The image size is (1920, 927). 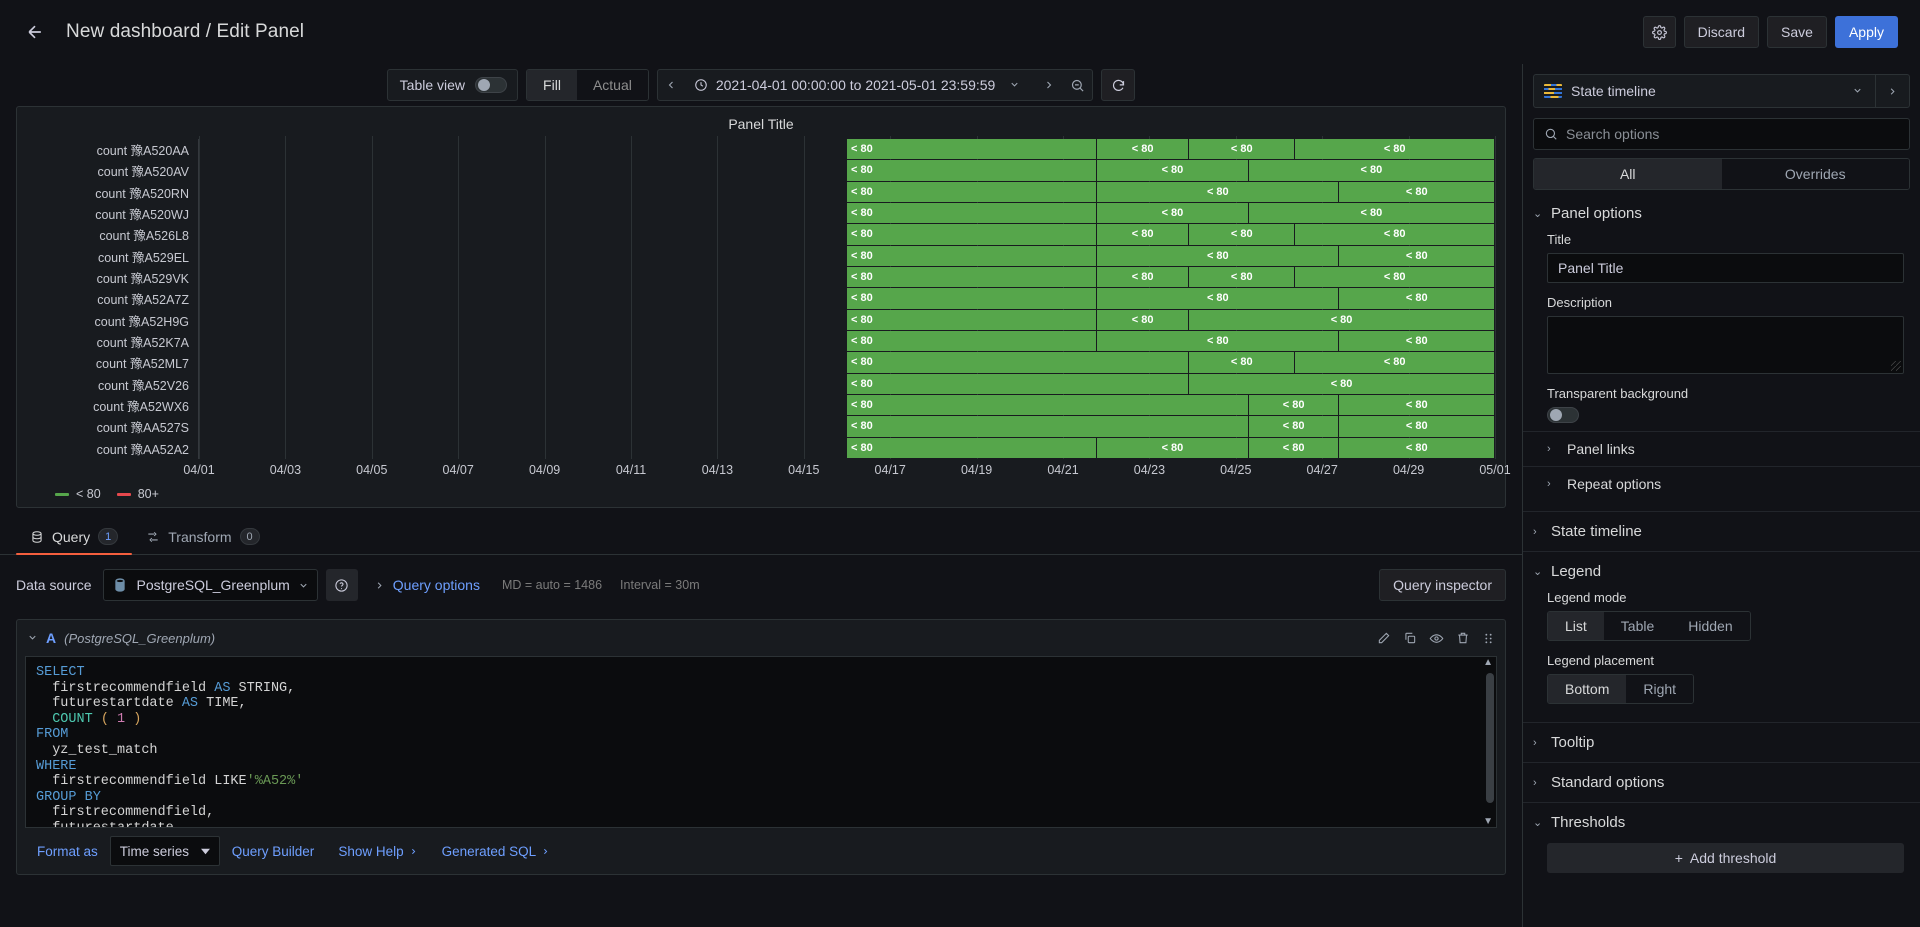 What do you see at coordinates (202, 537) in the screenshot?
I see `tab-transform: Transform 0` at bounding box center [202, 537].